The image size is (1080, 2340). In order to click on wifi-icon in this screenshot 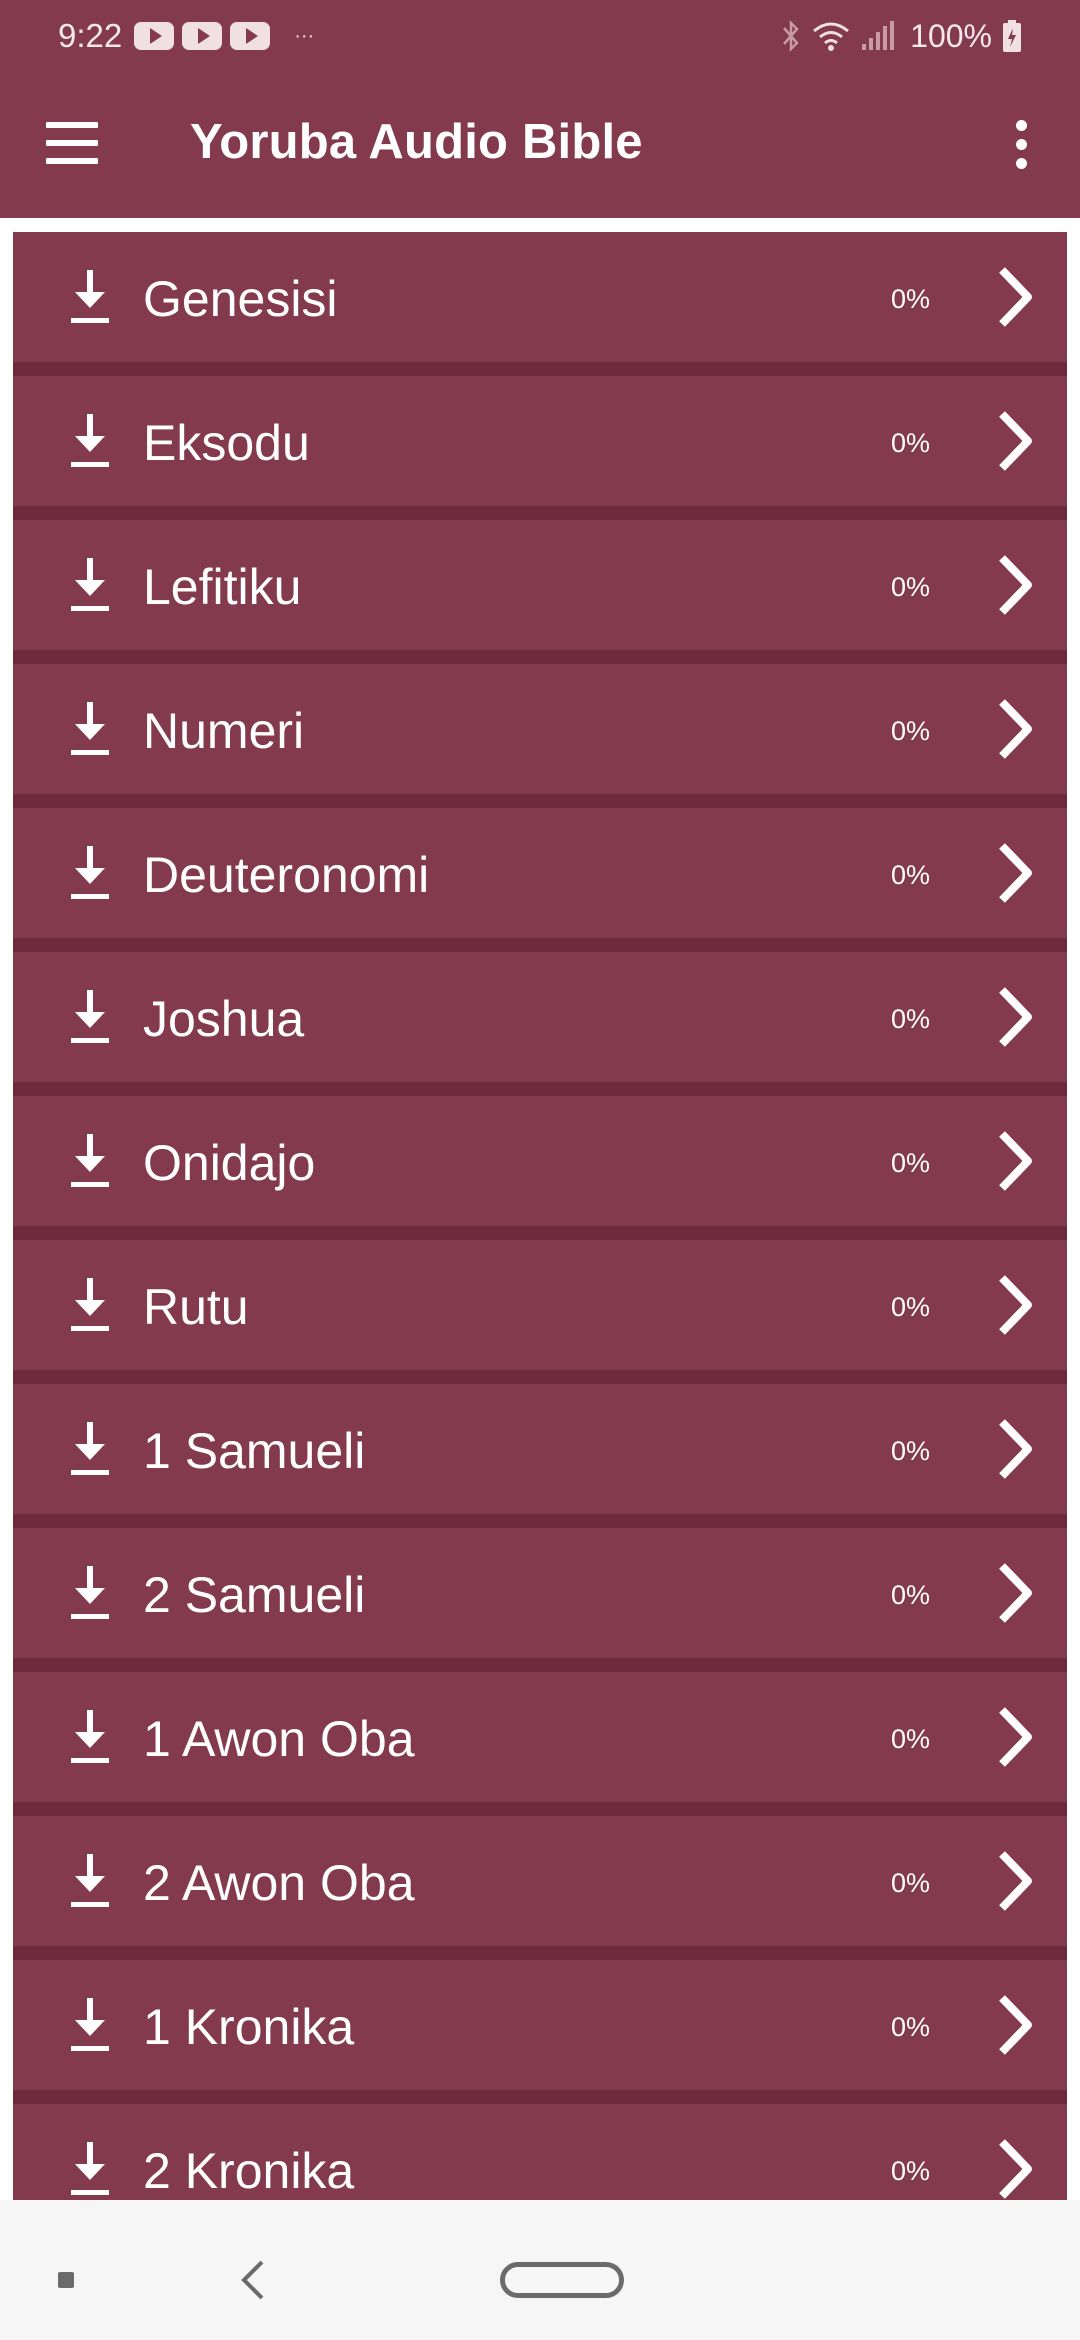, I will do `click(831, 36)`.